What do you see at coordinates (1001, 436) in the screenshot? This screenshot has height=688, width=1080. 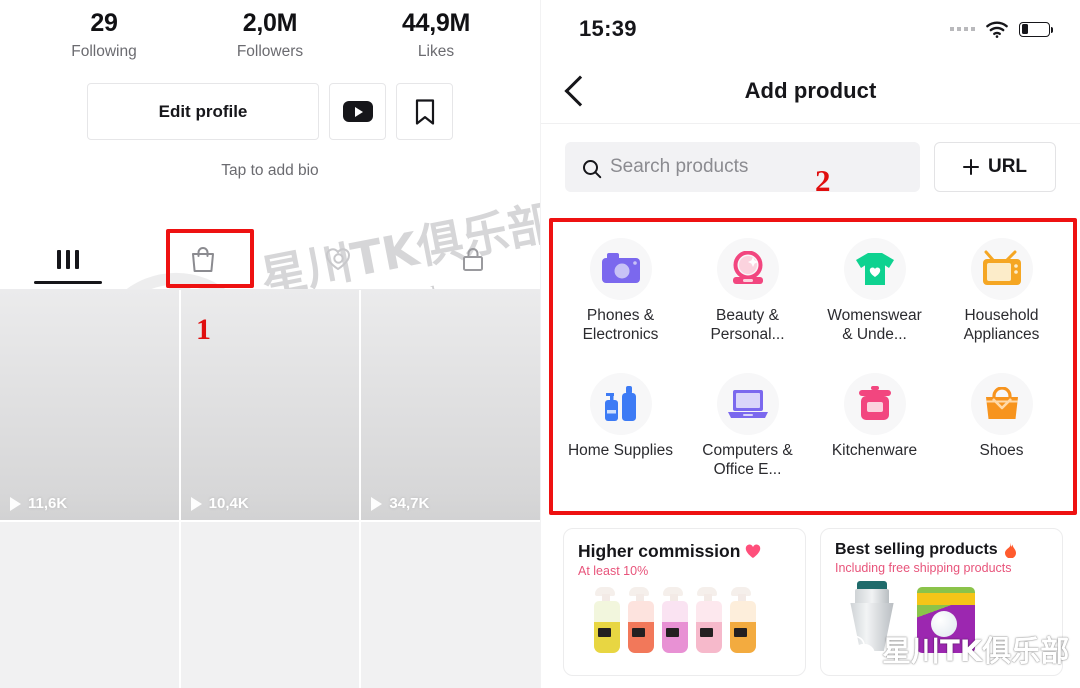 I see `category-shoes: Shoes` at bounding box center [1001, 436].